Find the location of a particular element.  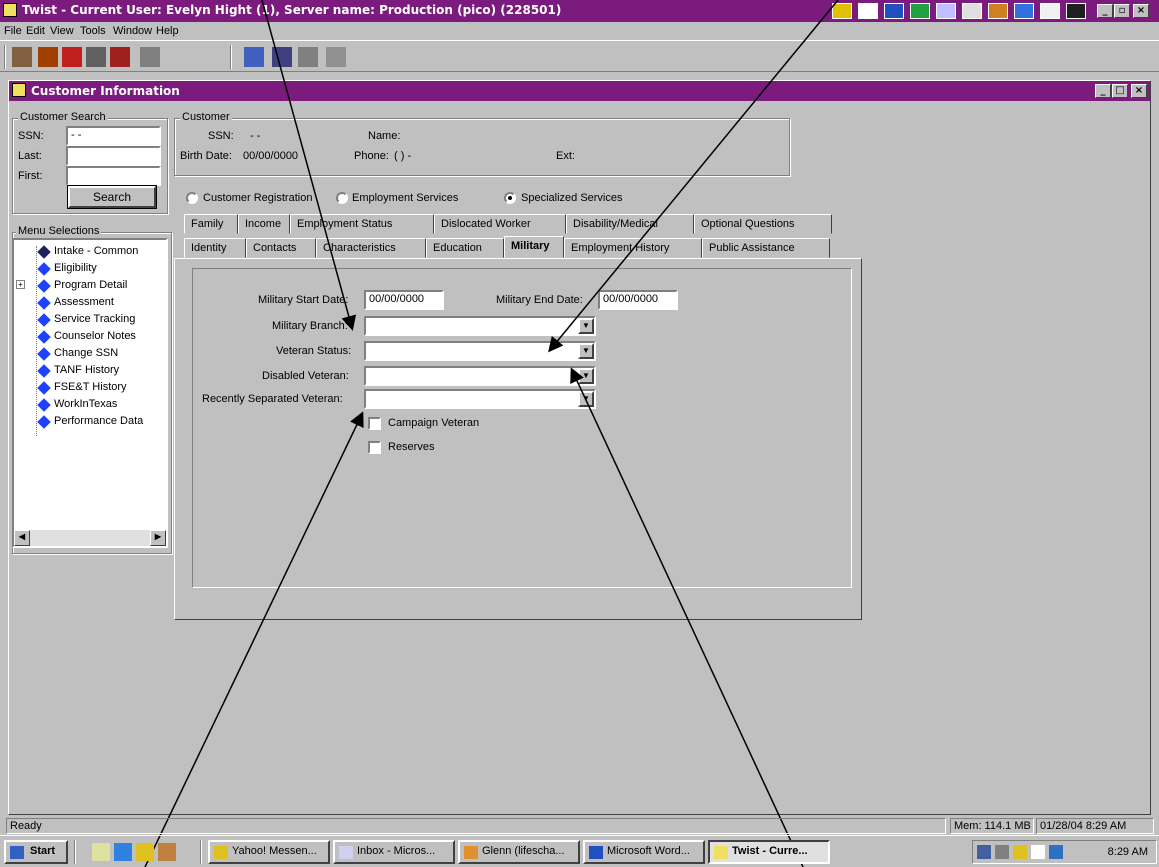

start-label: Start is located at coordinates (43, 851).